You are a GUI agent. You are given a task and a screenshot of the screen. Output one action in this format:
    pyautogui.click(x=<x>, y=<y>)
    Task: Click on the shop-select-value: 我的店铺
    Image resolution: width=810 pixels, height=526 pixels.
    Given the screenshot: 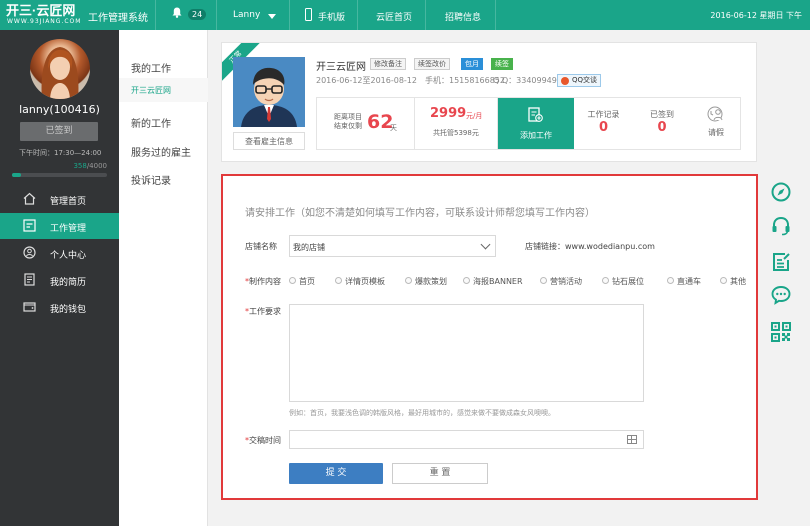 What is the action you would take?
    pyautogui.click(x=309, y=247)
    